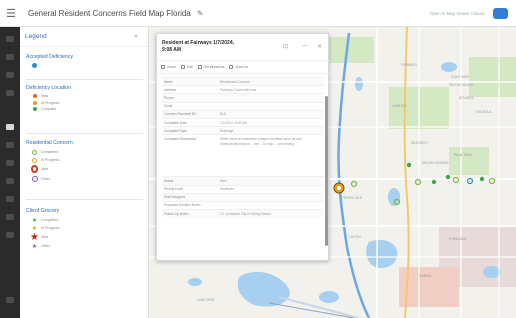 This screenshot has height=318, width=516. Describe the element at coordinates (49, 143) in the screenshot. I see `legend-section-title: Residential Concern` at that location.